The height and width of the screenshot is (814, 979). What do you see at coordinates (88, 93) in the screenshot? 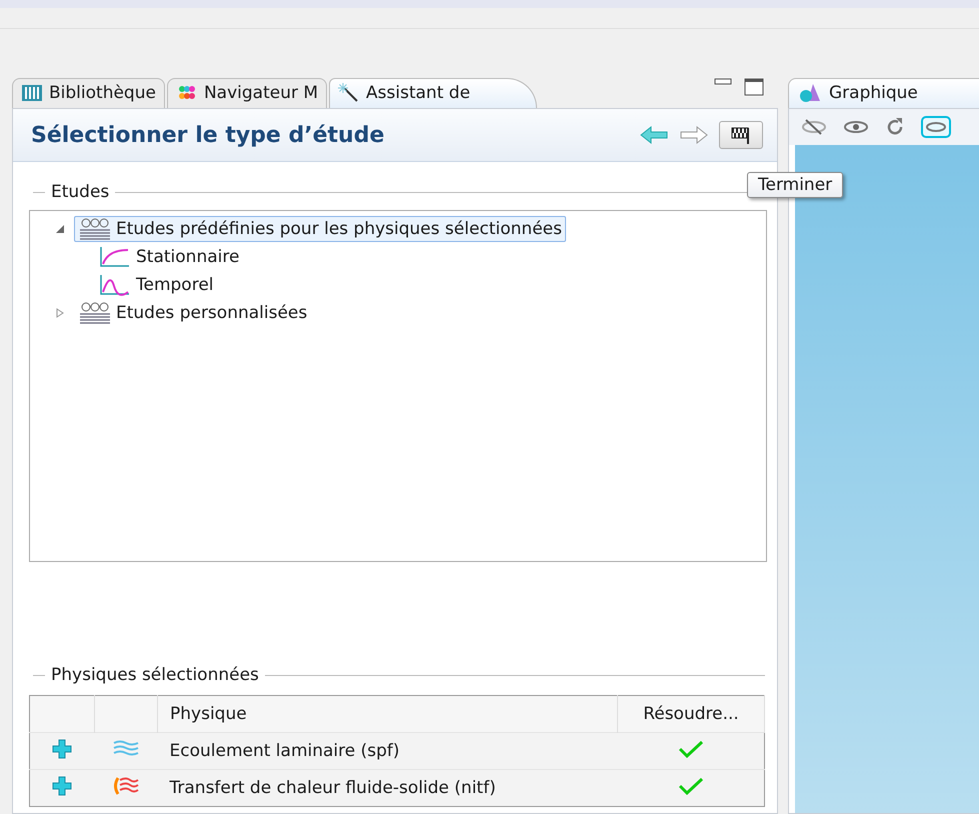
I see `panel-tab: Bibliothèque` at bounding box center [88, 93].